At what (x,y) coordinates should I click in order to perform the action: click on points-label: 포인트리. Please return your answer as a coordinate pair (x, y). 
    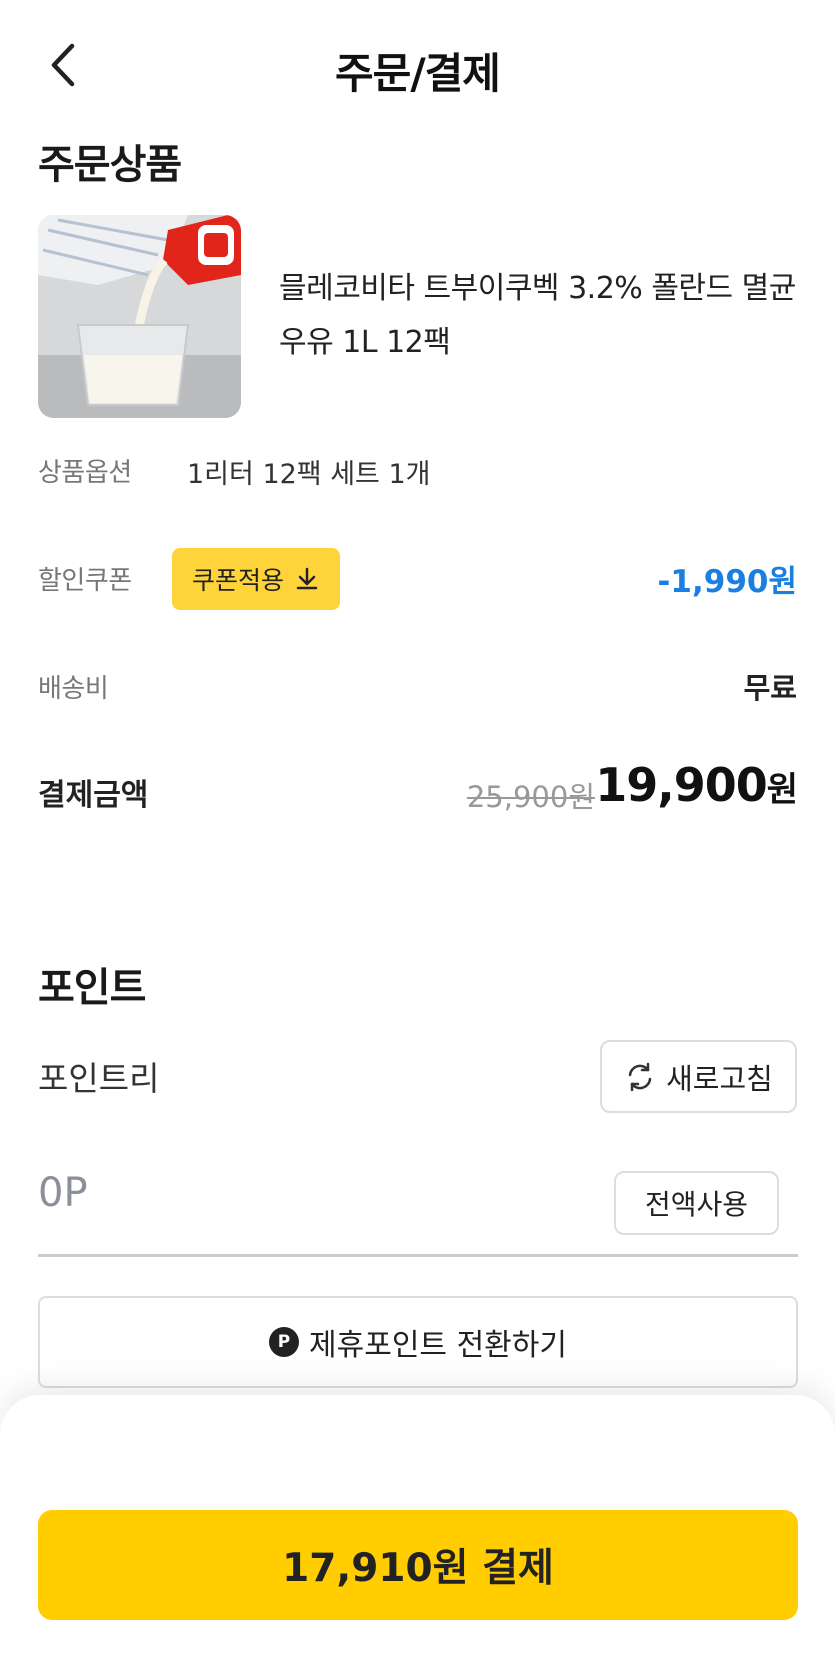
    Looking at the image, I should click on (99, 1078).